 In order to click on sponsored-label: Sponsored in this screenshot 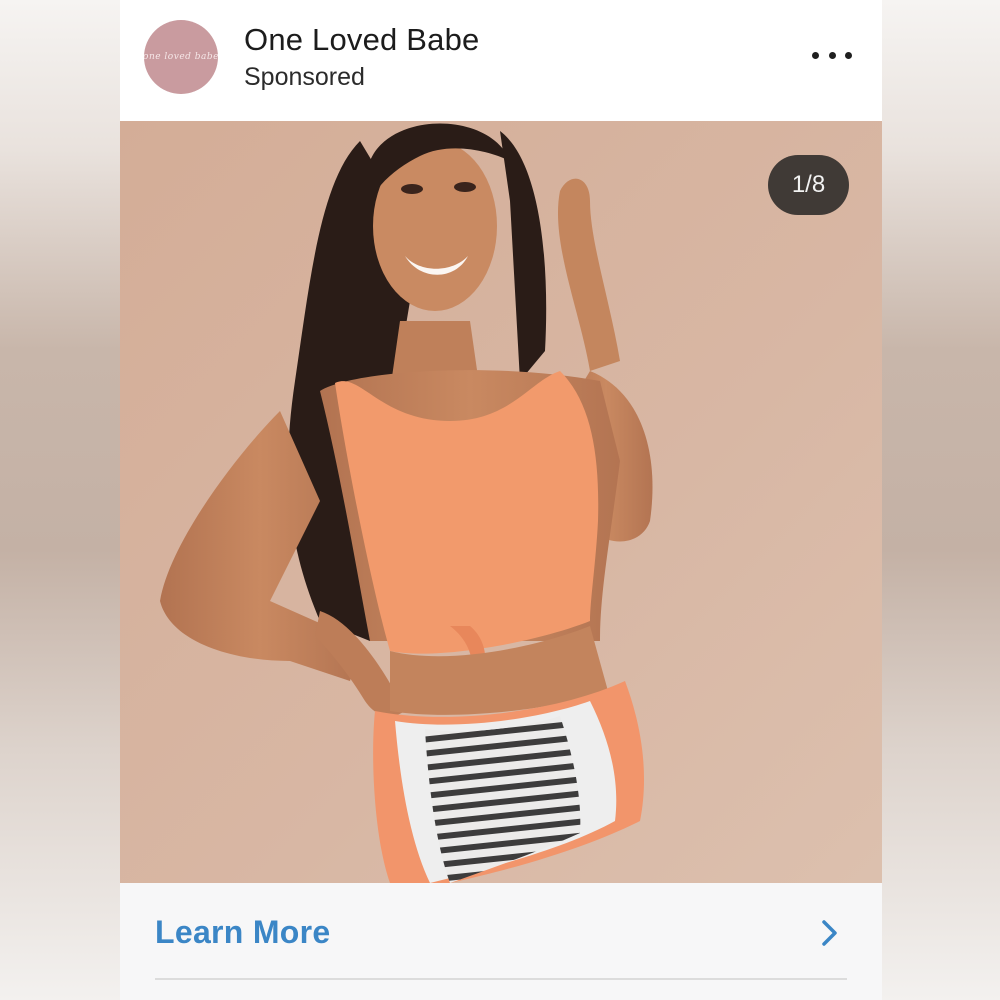, I will do `click(304, 77)`.